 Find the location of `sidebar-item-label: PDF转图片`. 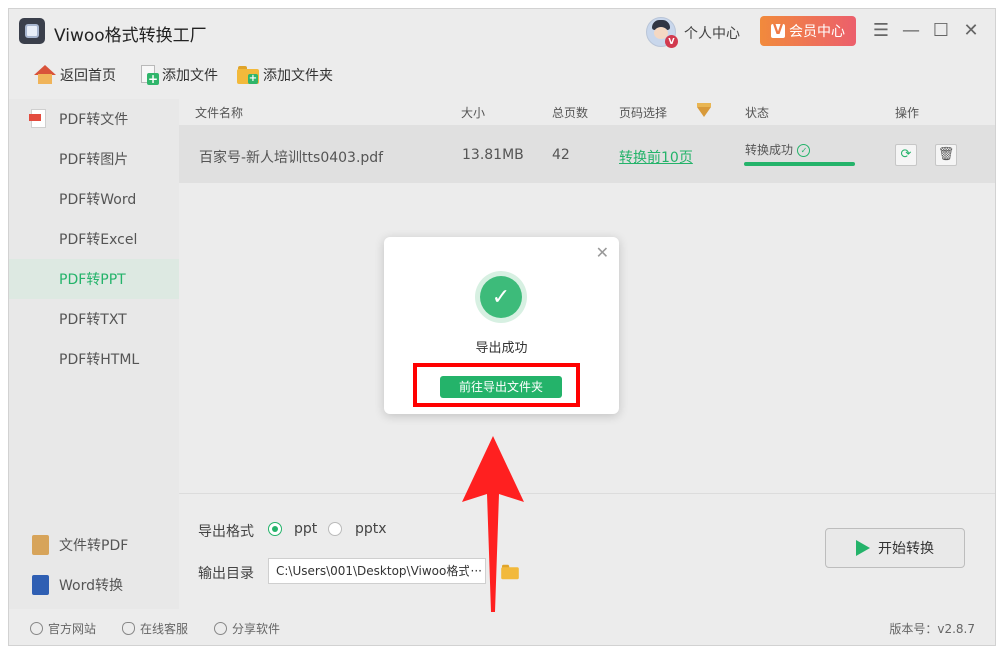

sidebar-item-label: PDF转图片 is located at coordinates (94, 160).